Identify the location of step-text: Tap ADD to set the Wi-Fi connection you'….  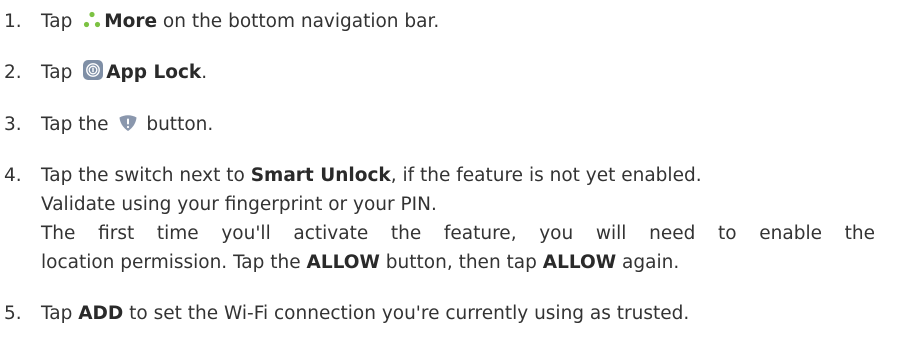
(365, 313).